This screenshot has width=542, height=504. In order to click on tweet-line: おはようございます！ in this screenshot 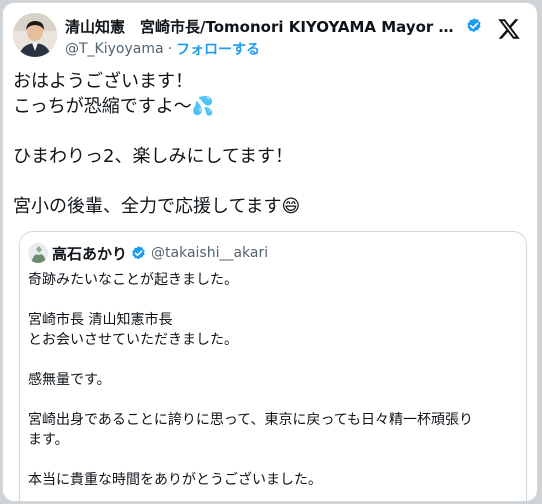, I will do `click(103, 81)`.